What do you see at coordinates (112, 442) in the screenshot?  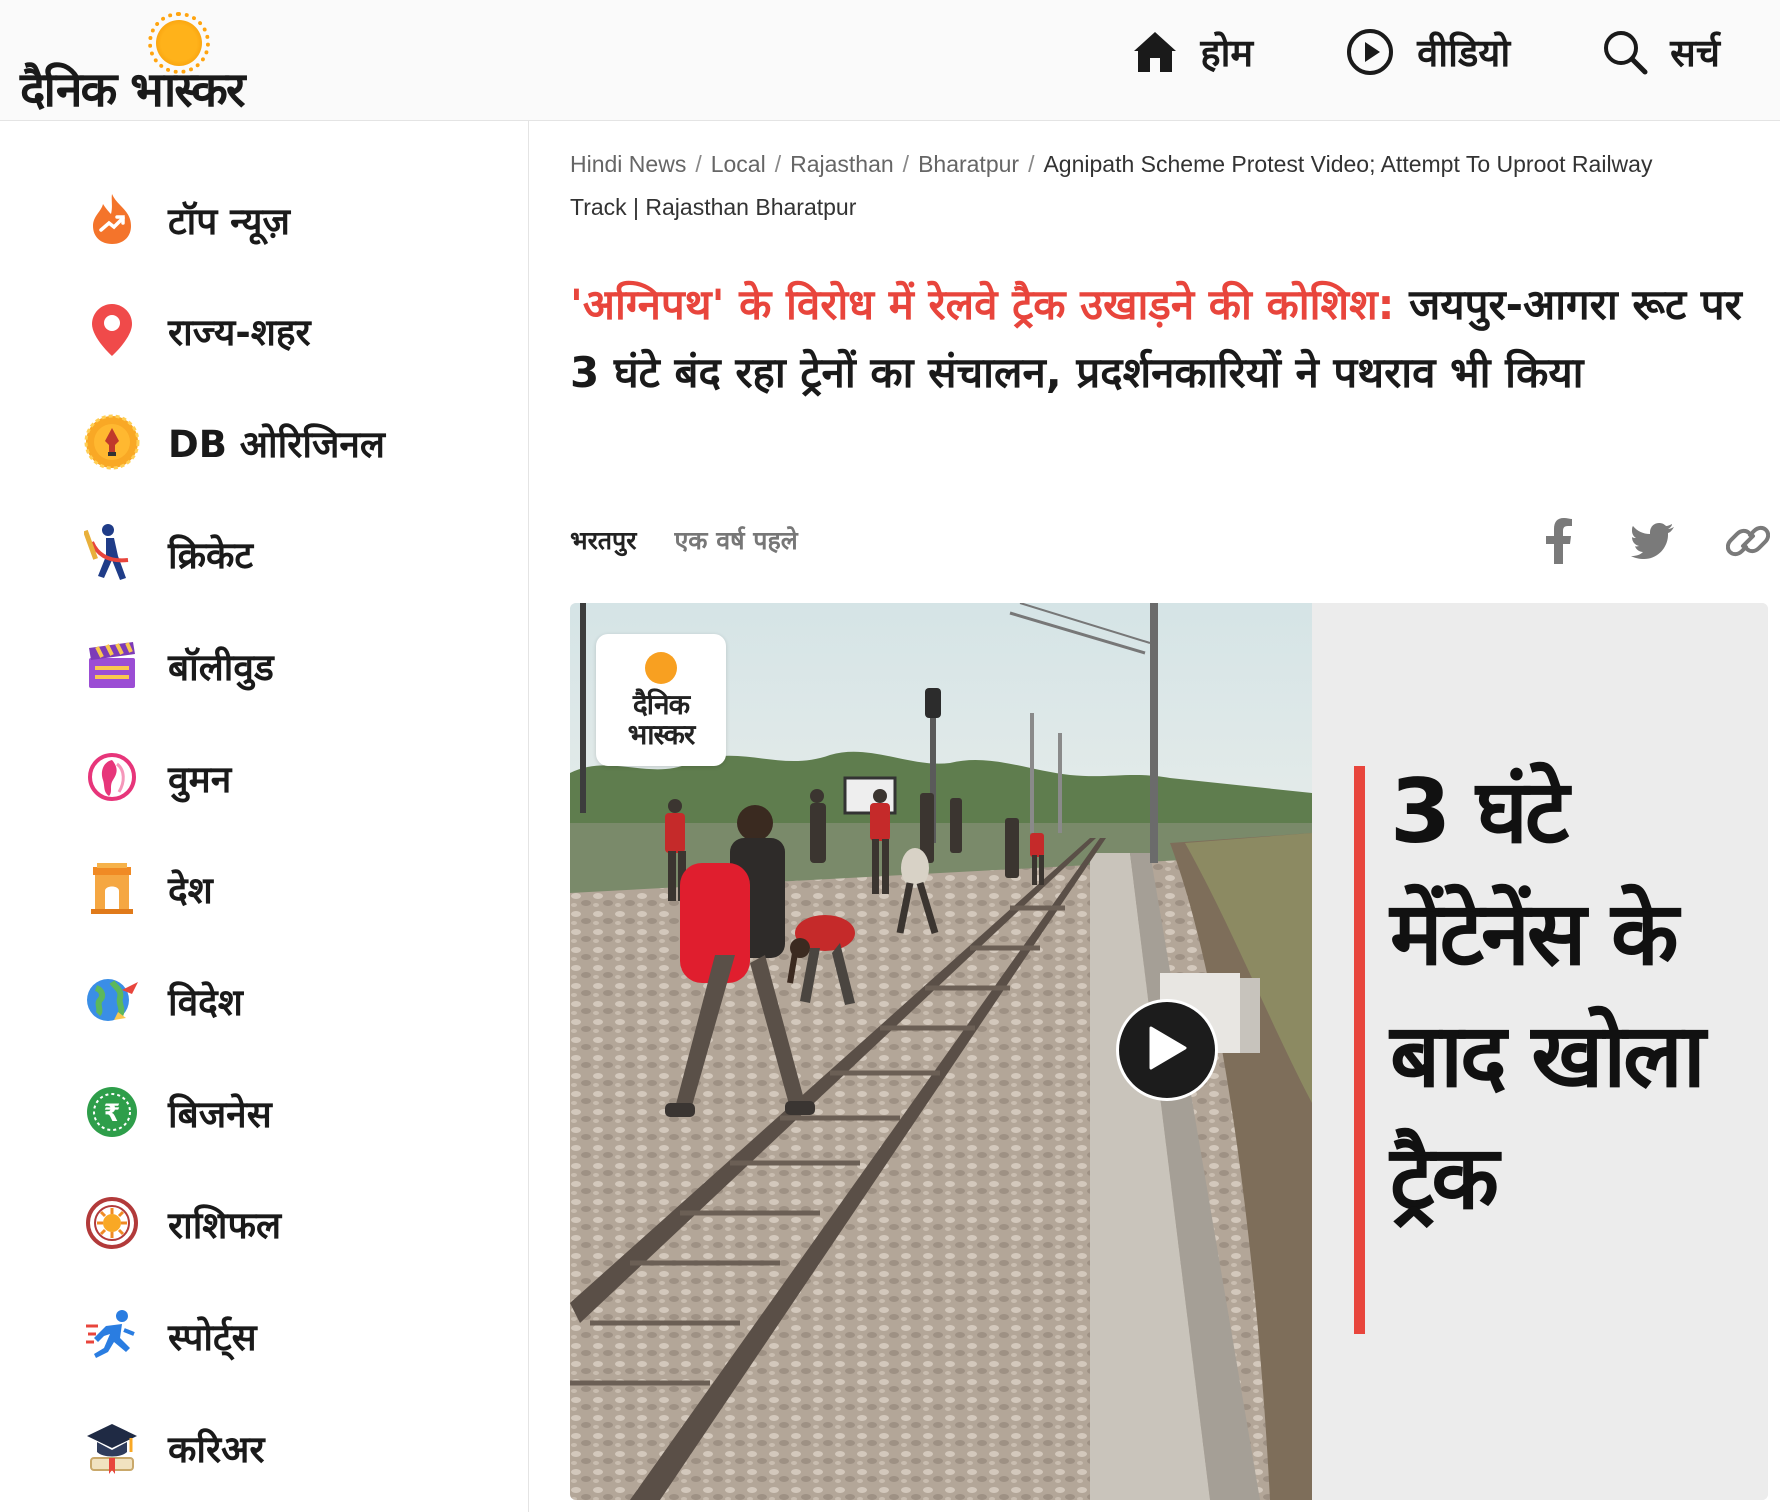 I see `db-original-pen-icon` at bounding box center [112, 442].